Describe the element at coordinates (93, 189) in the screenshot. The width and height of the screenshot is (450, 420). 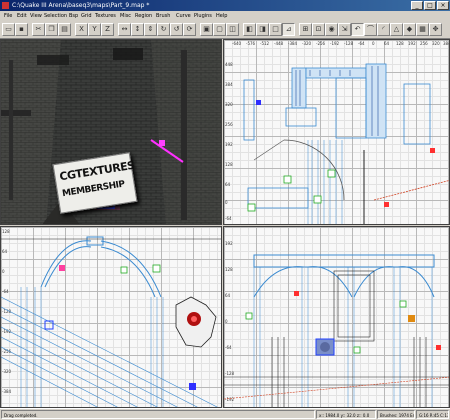
I see `sign-line-2: MEMBERSHIP` at that location.